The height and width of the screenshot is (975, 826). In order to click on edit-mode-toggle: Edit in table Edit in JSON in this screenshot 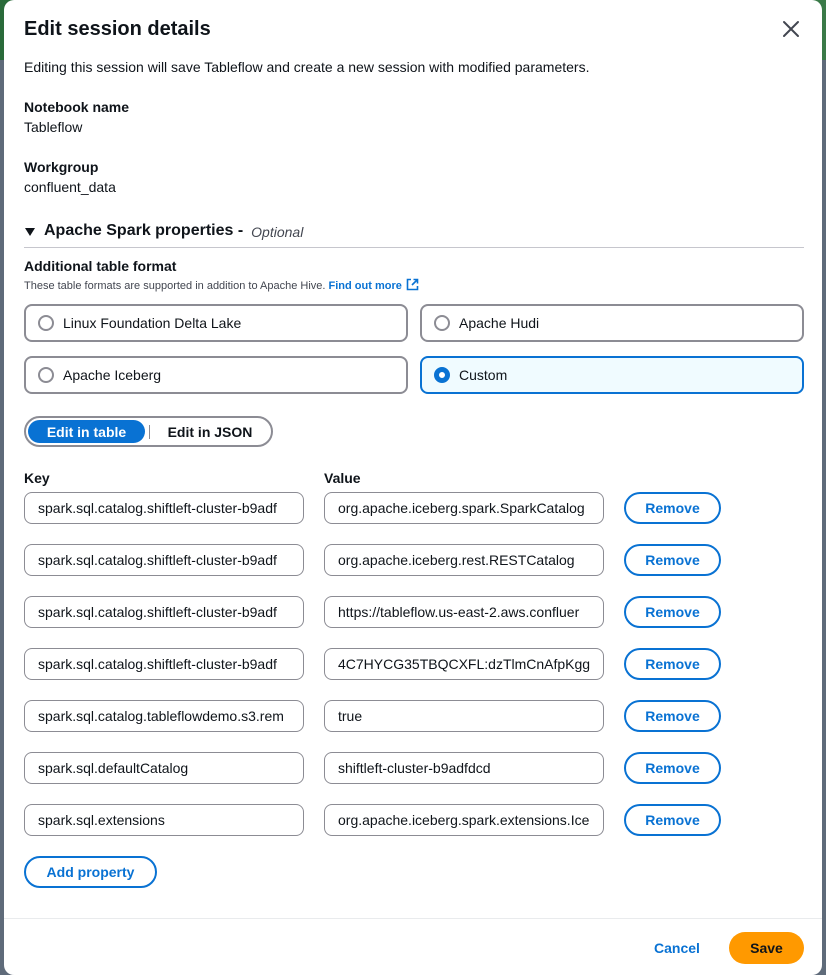, I will do `click(148, 431)`.